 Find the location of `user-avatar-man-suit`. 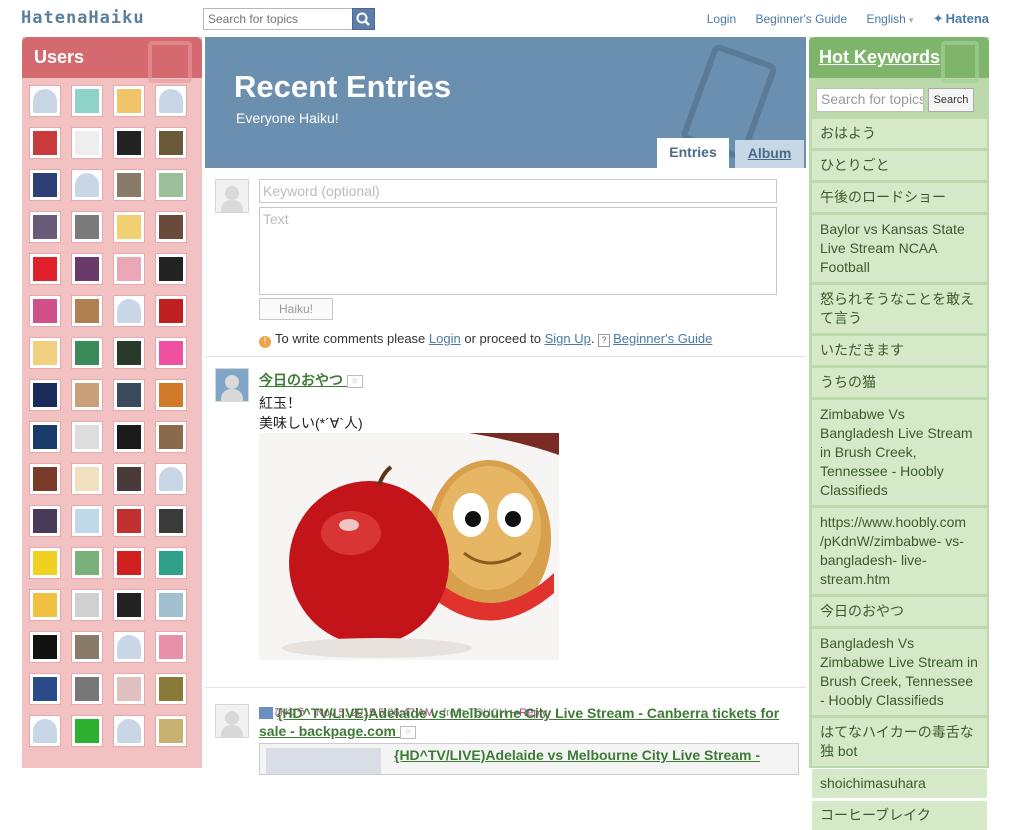

user-avatar-man-suit is located at coordinates (45, 185).